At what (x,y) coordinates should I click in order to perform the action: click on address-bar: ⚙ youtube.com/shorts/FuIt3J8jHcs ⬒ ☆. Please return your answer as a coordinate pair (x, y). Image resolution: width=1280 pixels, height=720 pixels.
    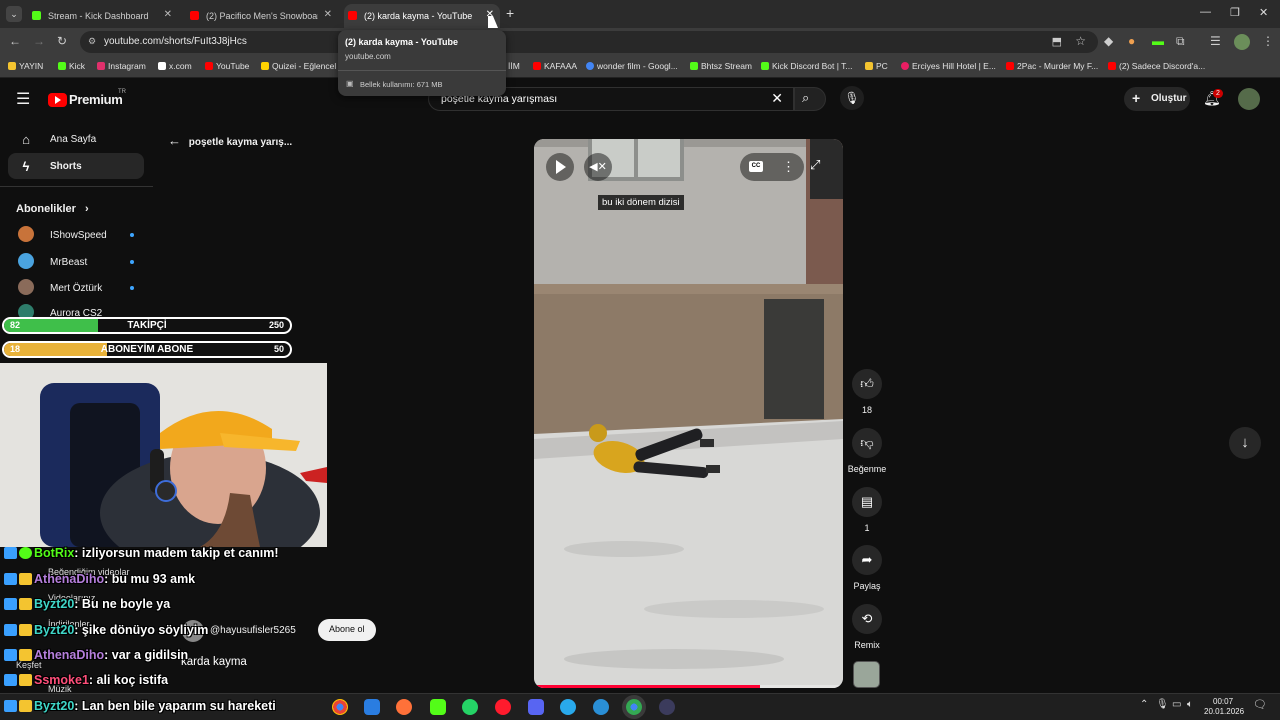
    Looking at the image, I should click on (589, 42).